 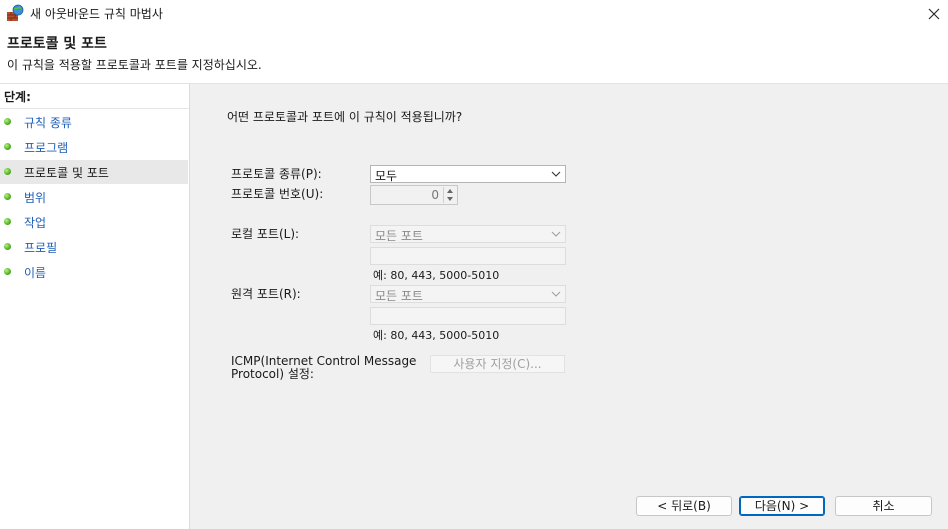 I want to click on step-program: 프로그램, so click(x=94, y=147).